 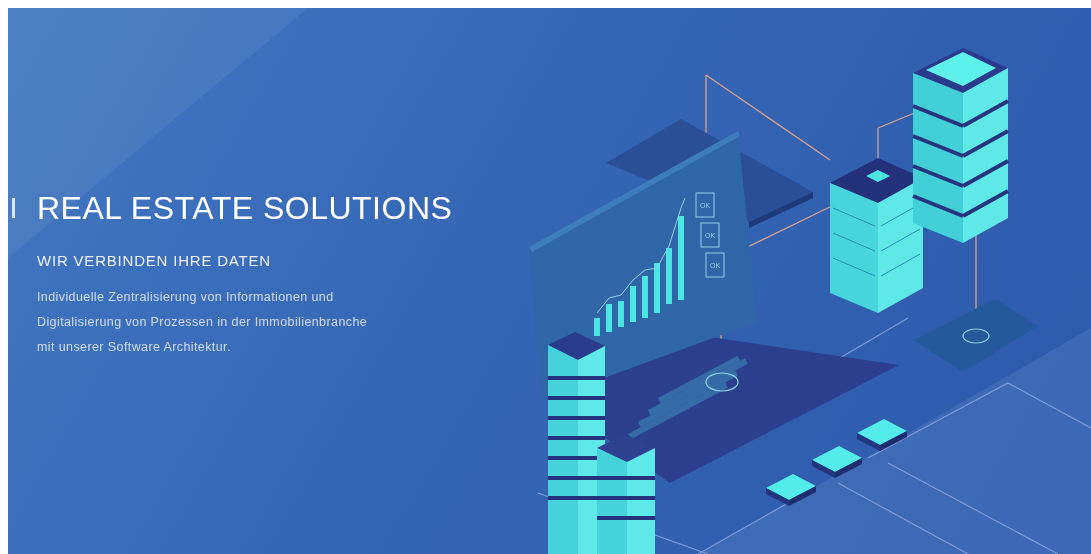 What do you see at coordinates (245, 208) in the screenshot?
I see `hero-title: REAL ESTATE SOLUTIONS` at bounding box center [245, 208].